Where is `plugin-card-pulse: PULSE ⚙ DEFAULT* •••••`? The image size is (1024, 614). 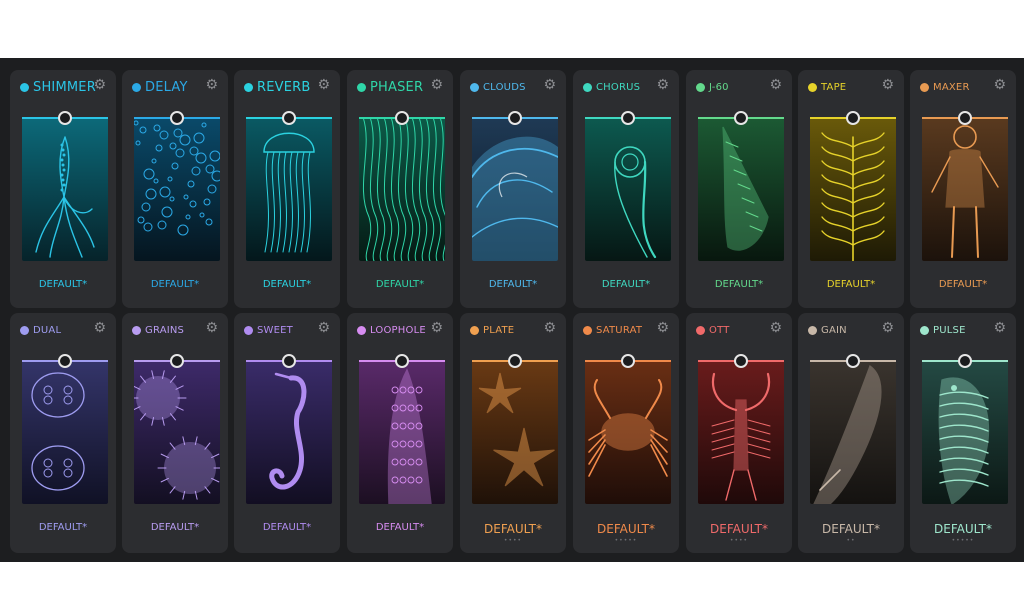 plugin-card-pulse: PULSE ⚙ DEFAULT* ••••• is located at coordinates (963, 433).